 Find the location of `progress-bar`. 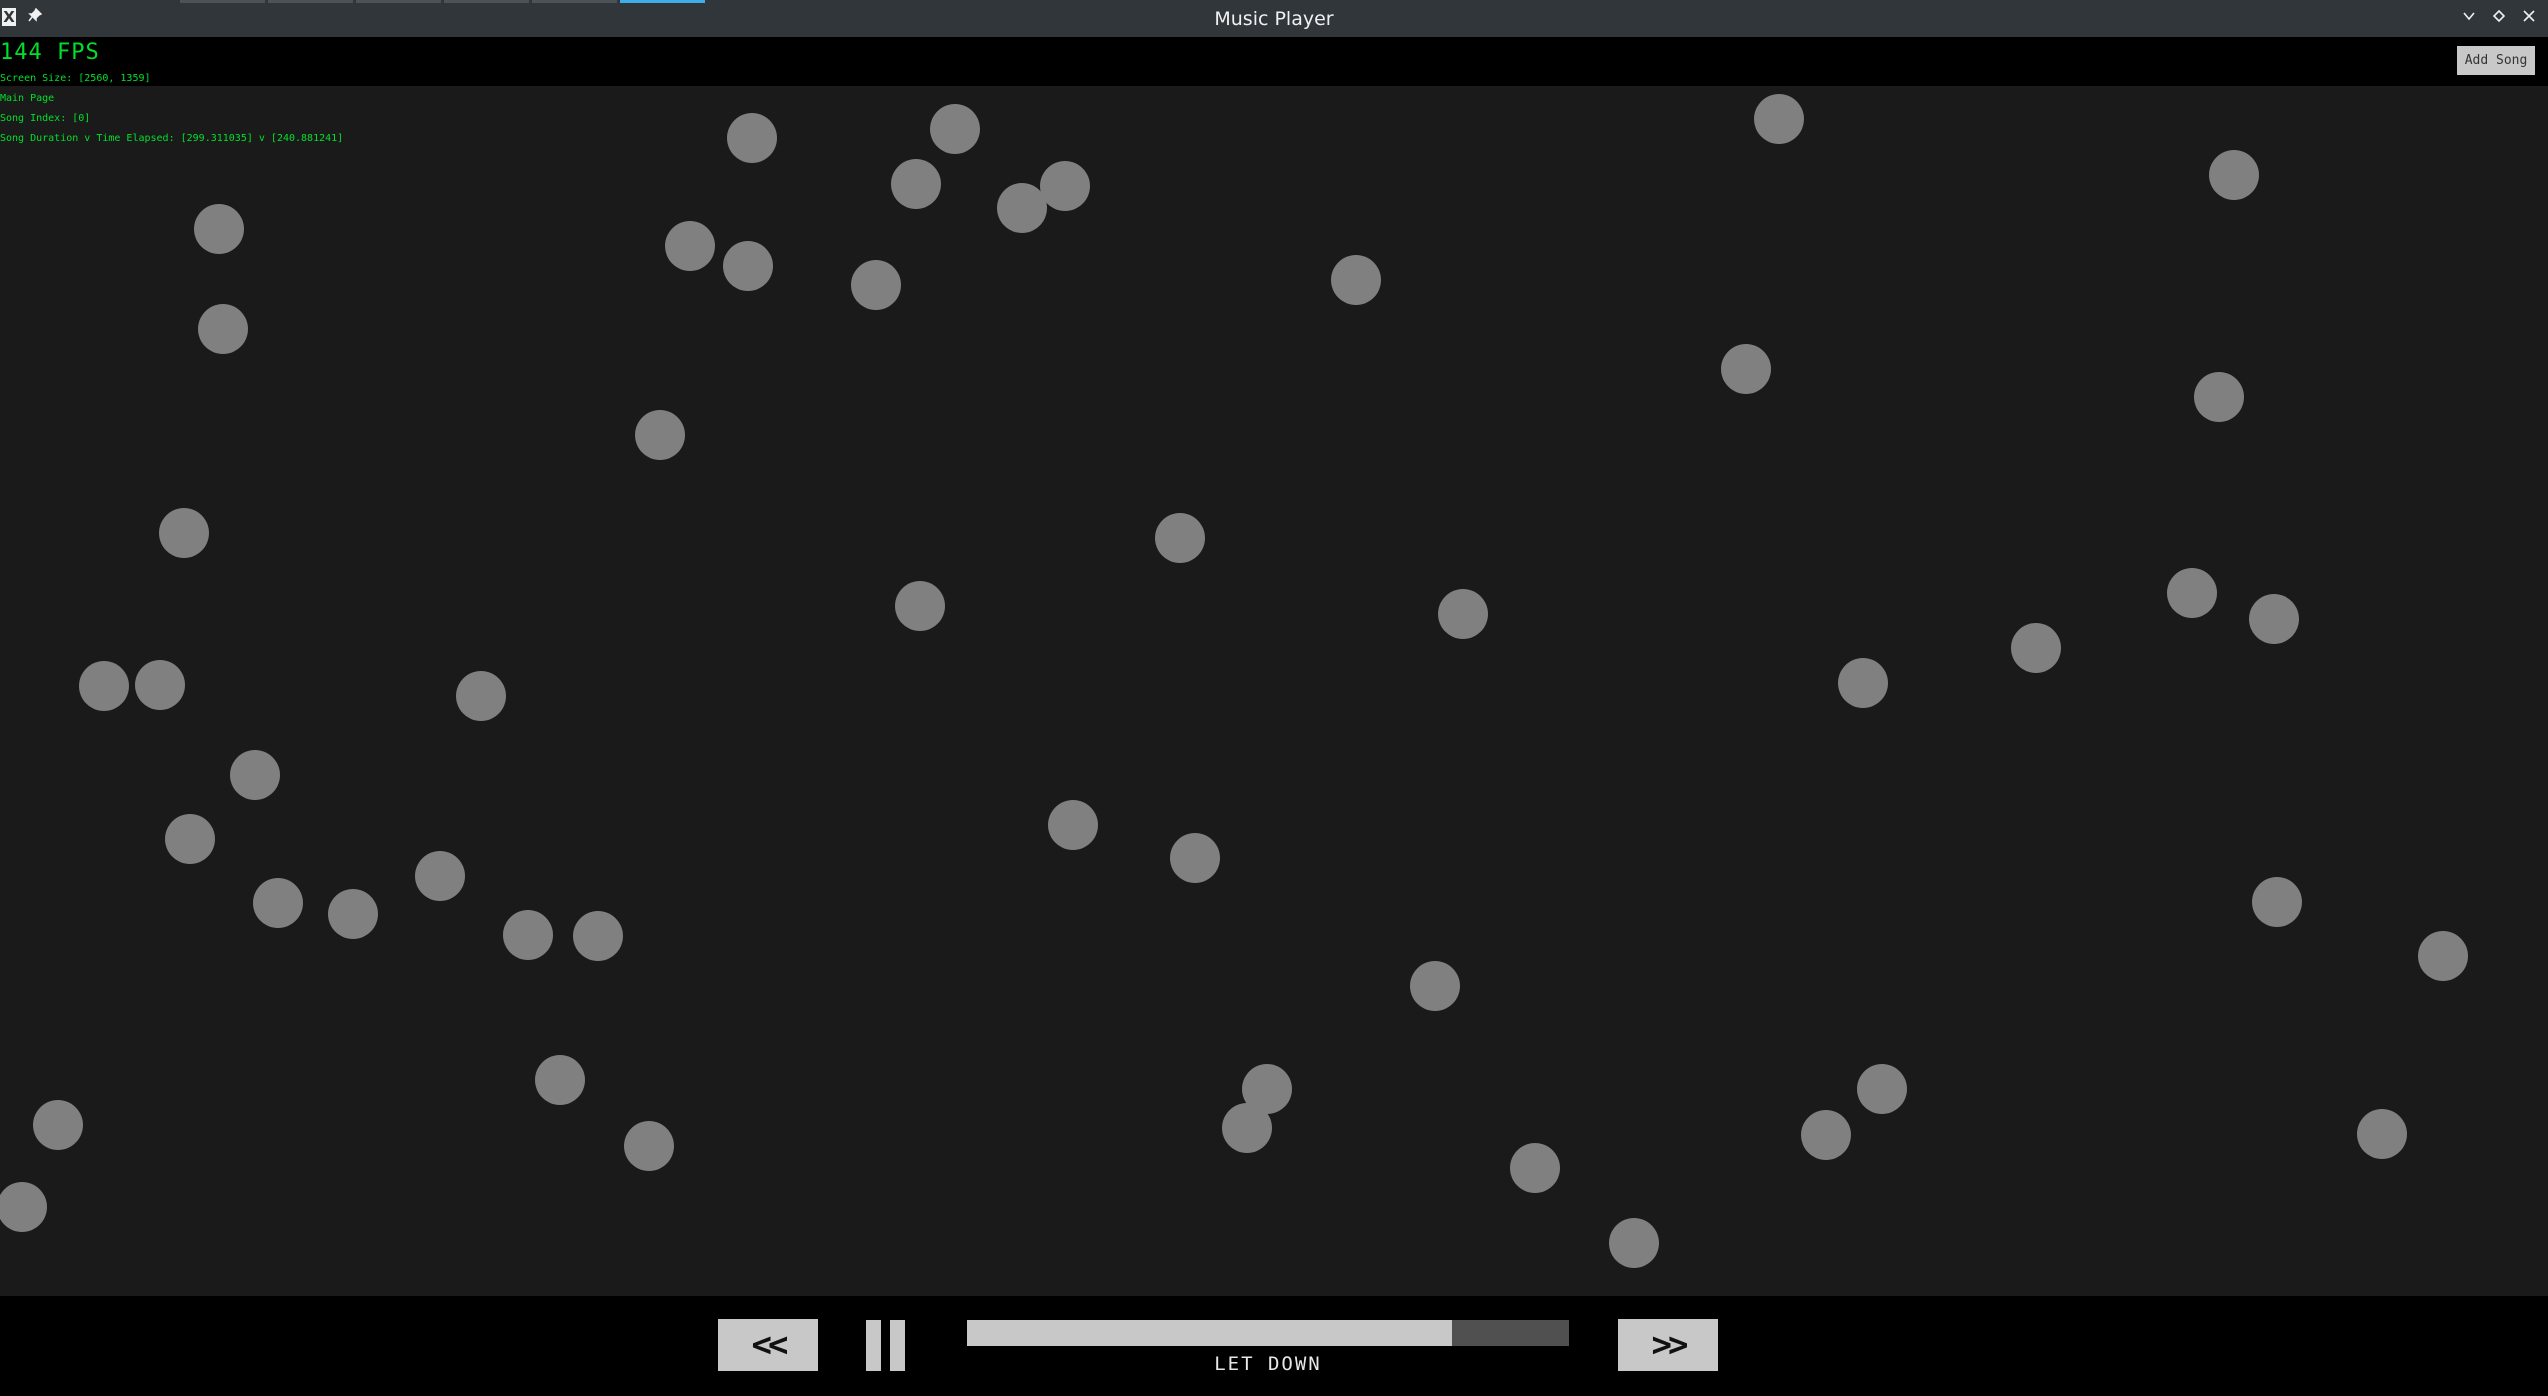

progress-bar is located at coordinates (1268, 1333).